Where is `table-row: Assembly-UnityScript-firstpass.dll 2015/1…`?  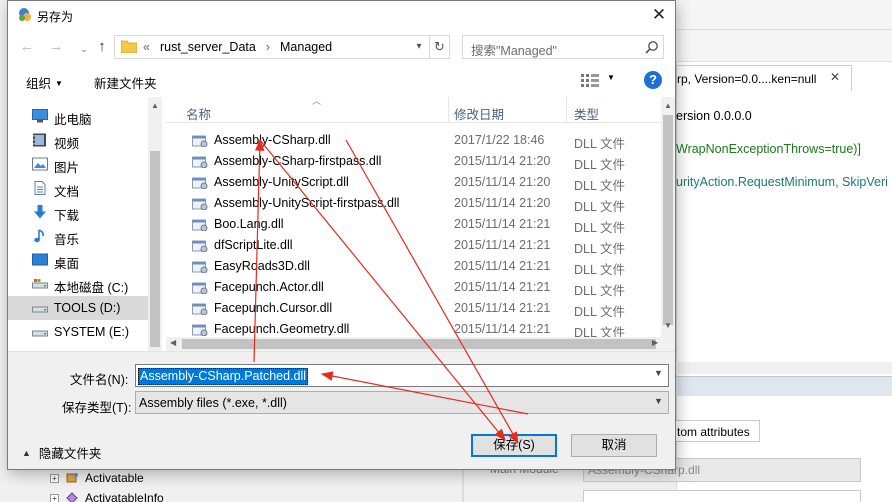 table-row: Assembly-UnityScript-firstpass.dll 2015/1… is located at coordinates (413, 203).